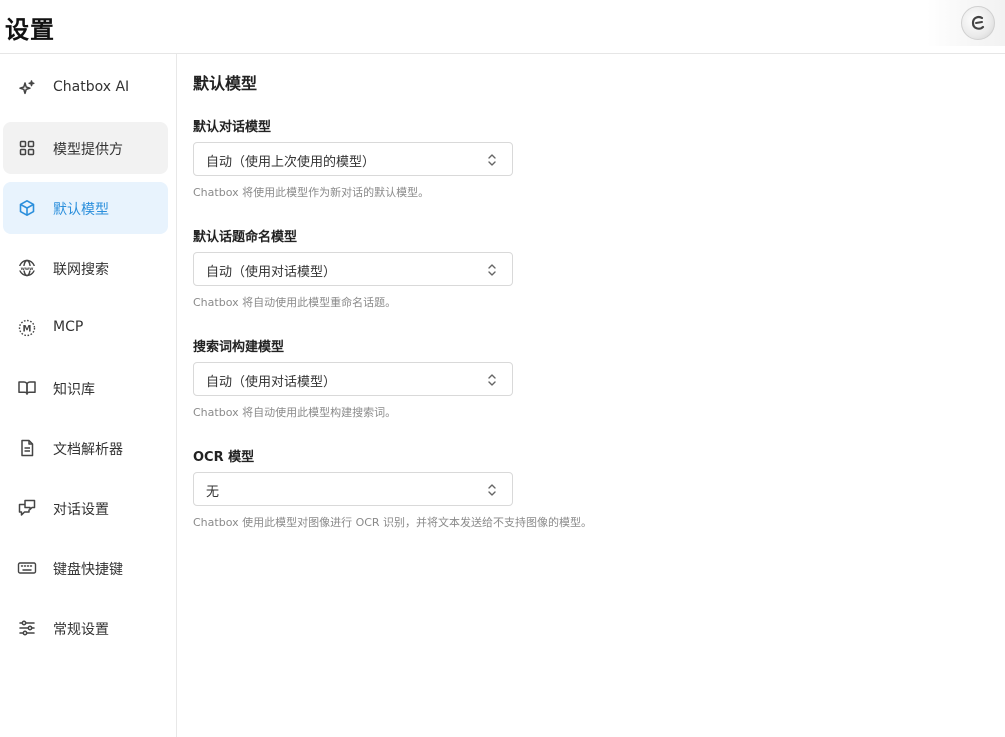 The width and height of the screenshot is (1005, 737). Describe the element at coordinates (27, 628) in the screenshot. I see `sliders-icon` at that location.